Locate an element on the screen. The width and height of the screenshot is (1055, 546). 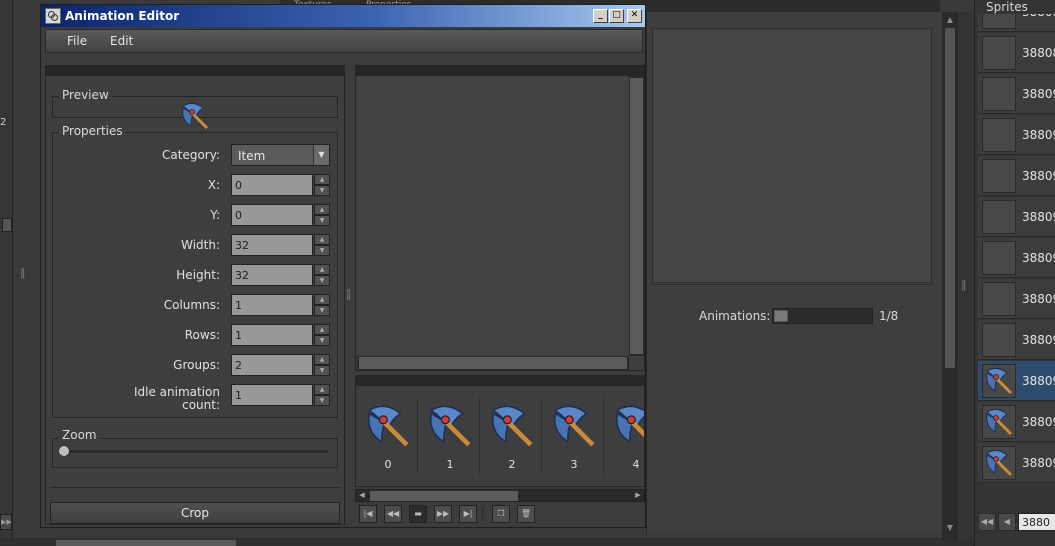
animations-slider-knob is located at coordinates (781, 316).